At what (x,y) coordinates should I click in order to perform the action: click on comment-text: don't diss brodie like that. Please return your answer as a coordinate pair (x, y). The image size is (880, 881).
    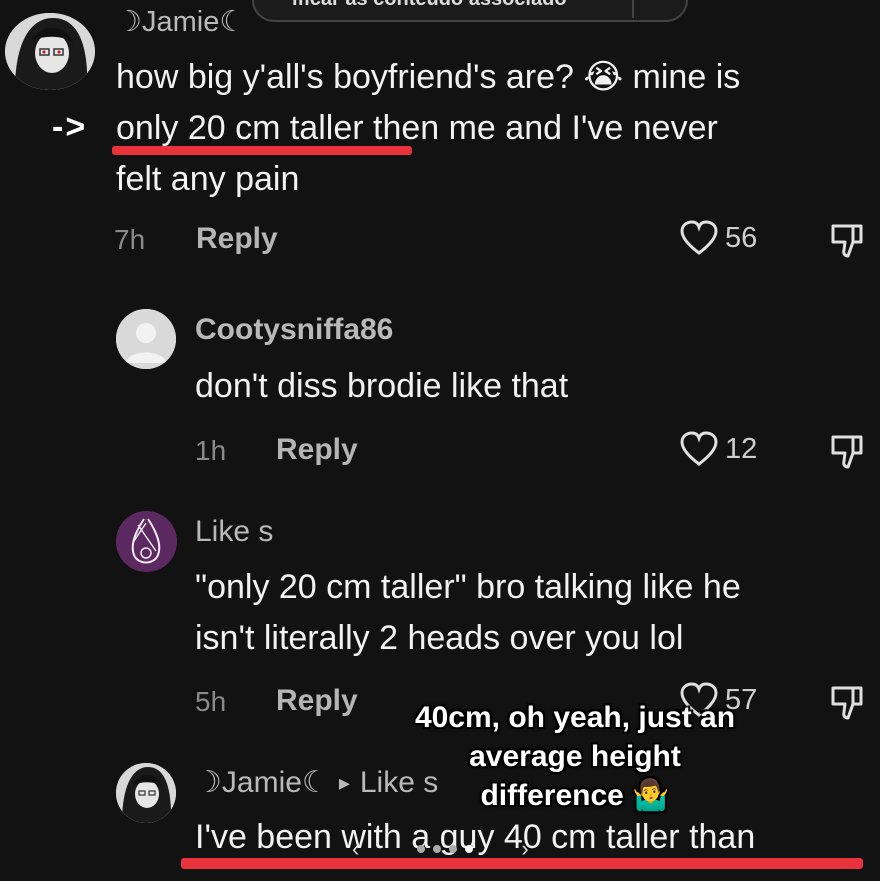
    Looking at the image, I should click on (382, 386).